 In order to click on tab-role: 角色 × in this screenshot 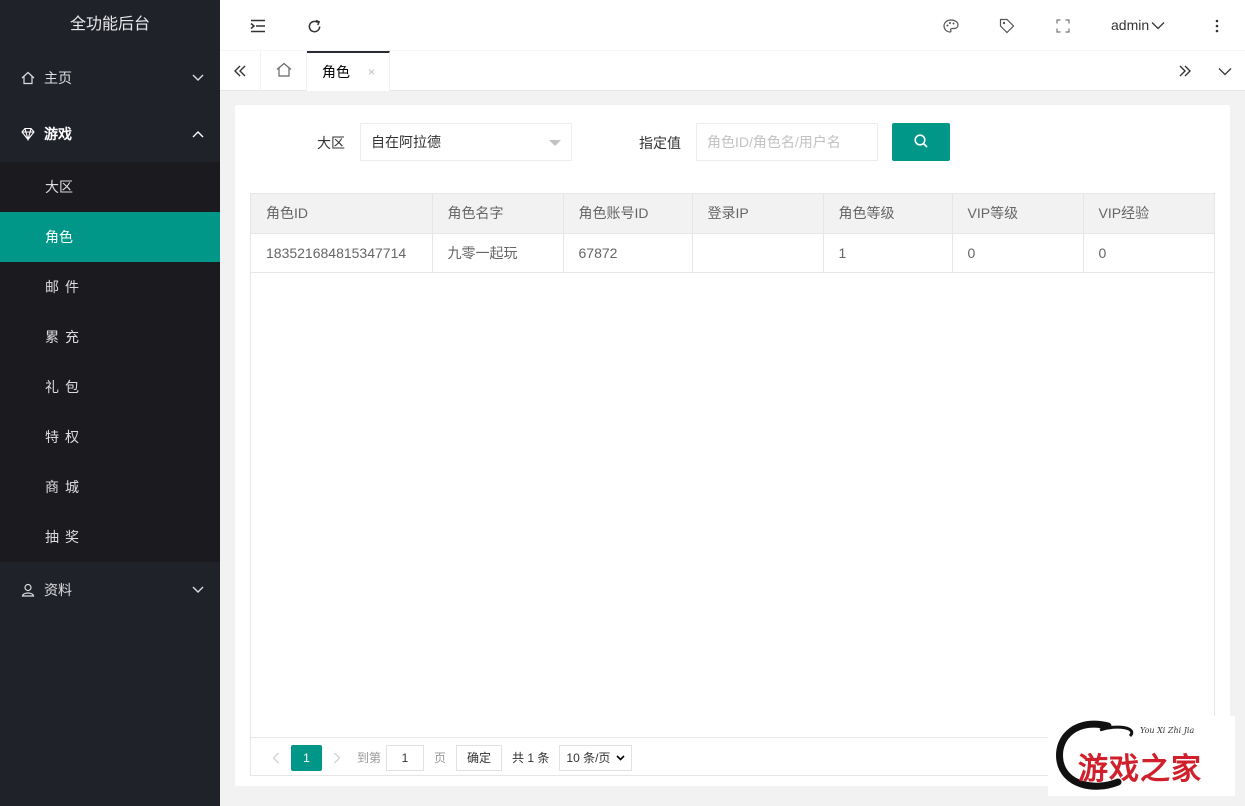, I will do `click(348, 71)`.